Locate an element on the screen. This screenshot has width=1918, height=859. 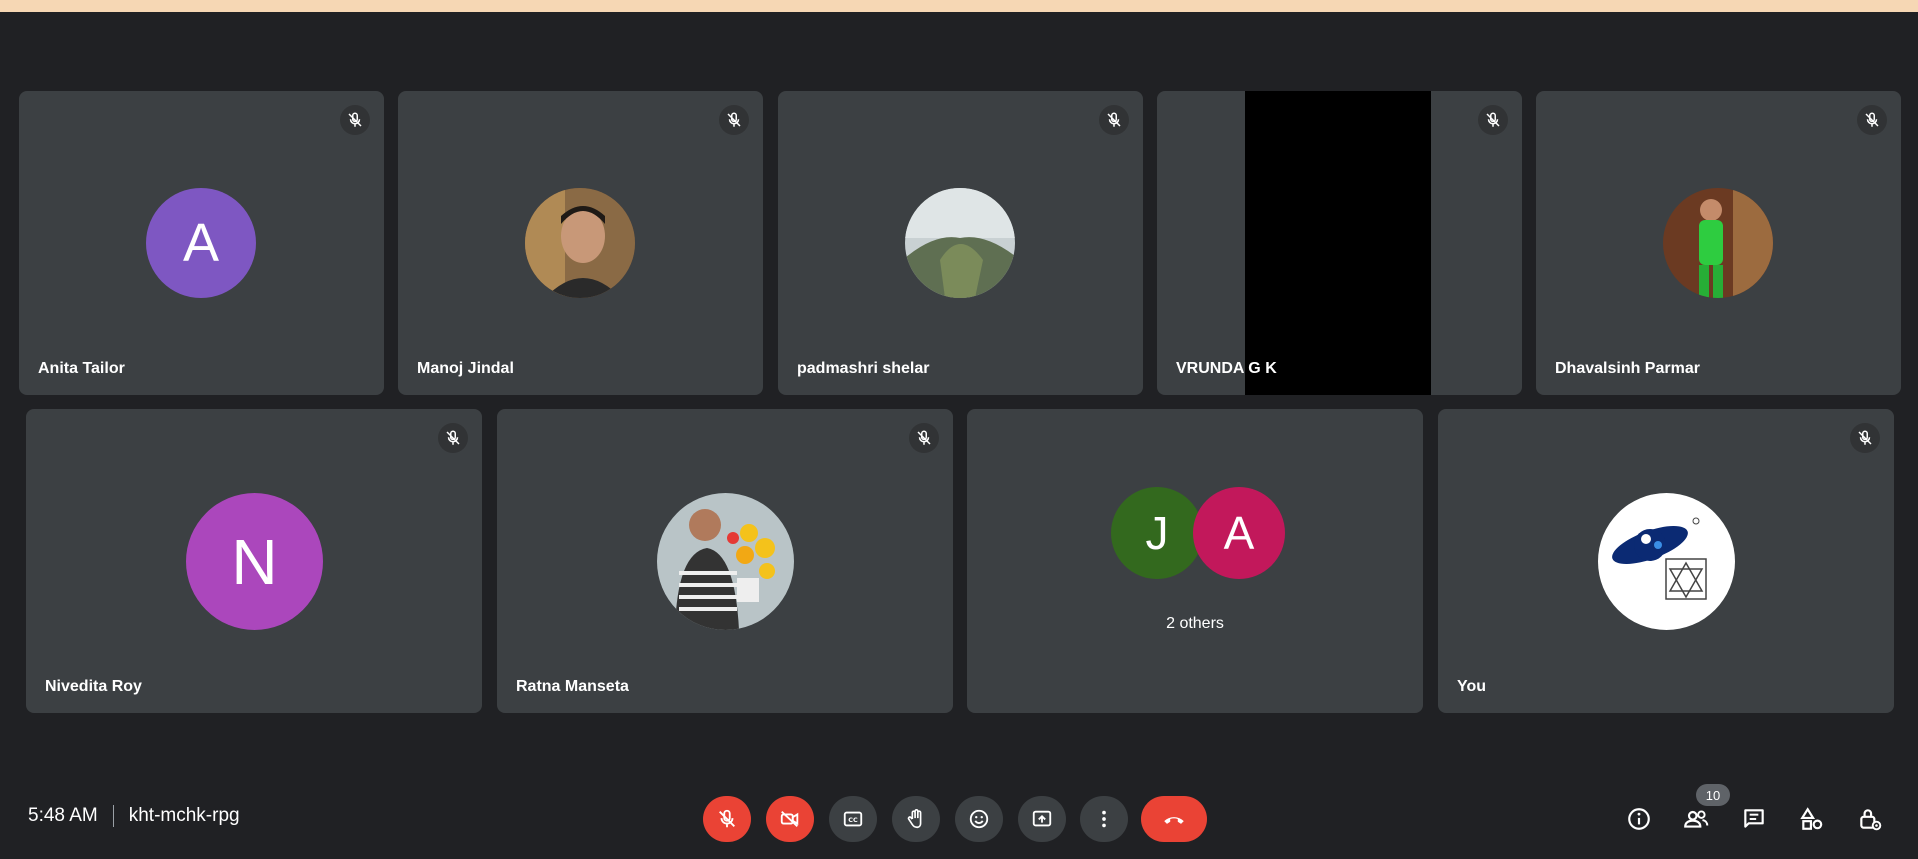
more-options-button is located at coordinates (1104, 819).